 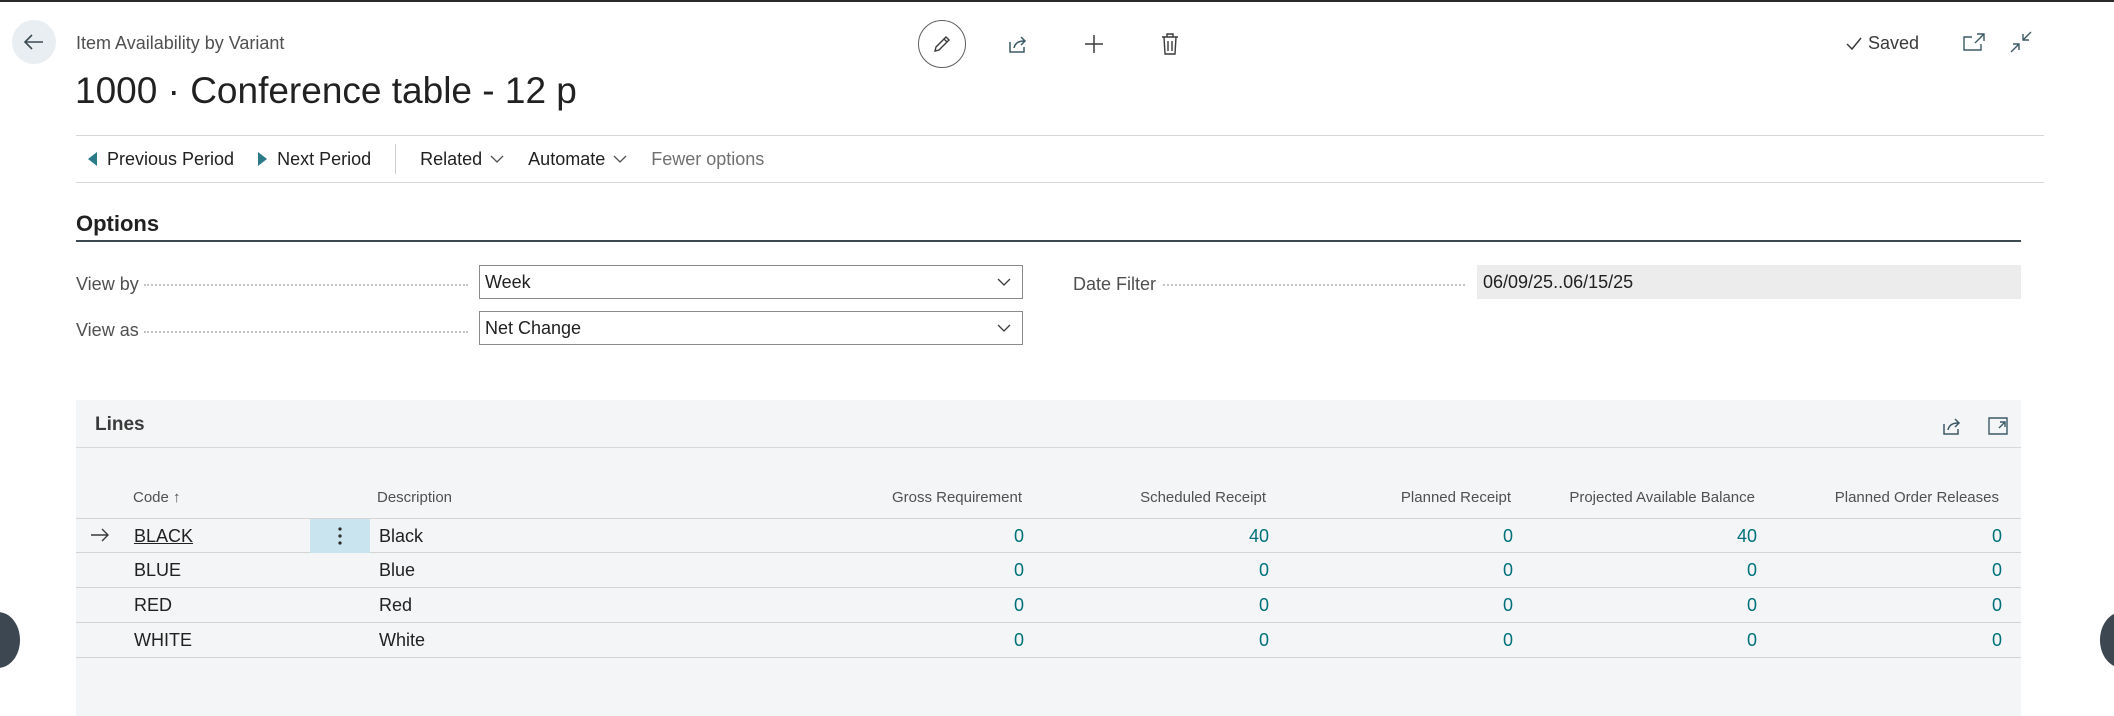 I want to click on plus-icon, so click(x=1094, y=44).